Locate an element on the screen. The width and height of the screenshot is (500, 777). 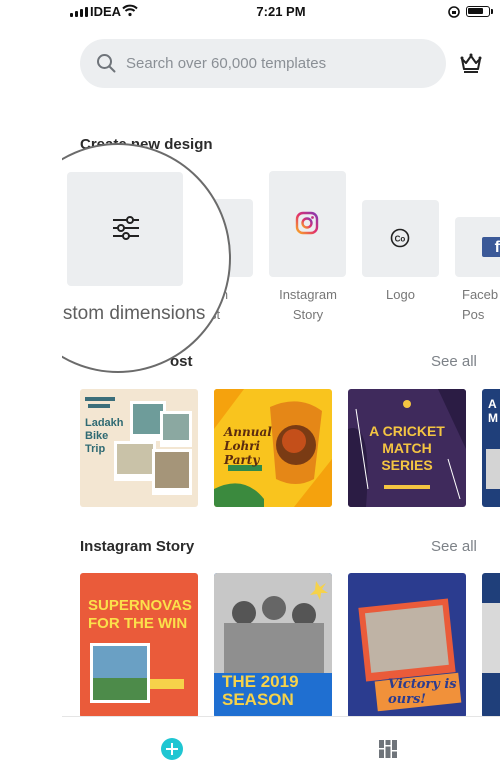
facebook-icon: f is located at coordinates (491, 247).